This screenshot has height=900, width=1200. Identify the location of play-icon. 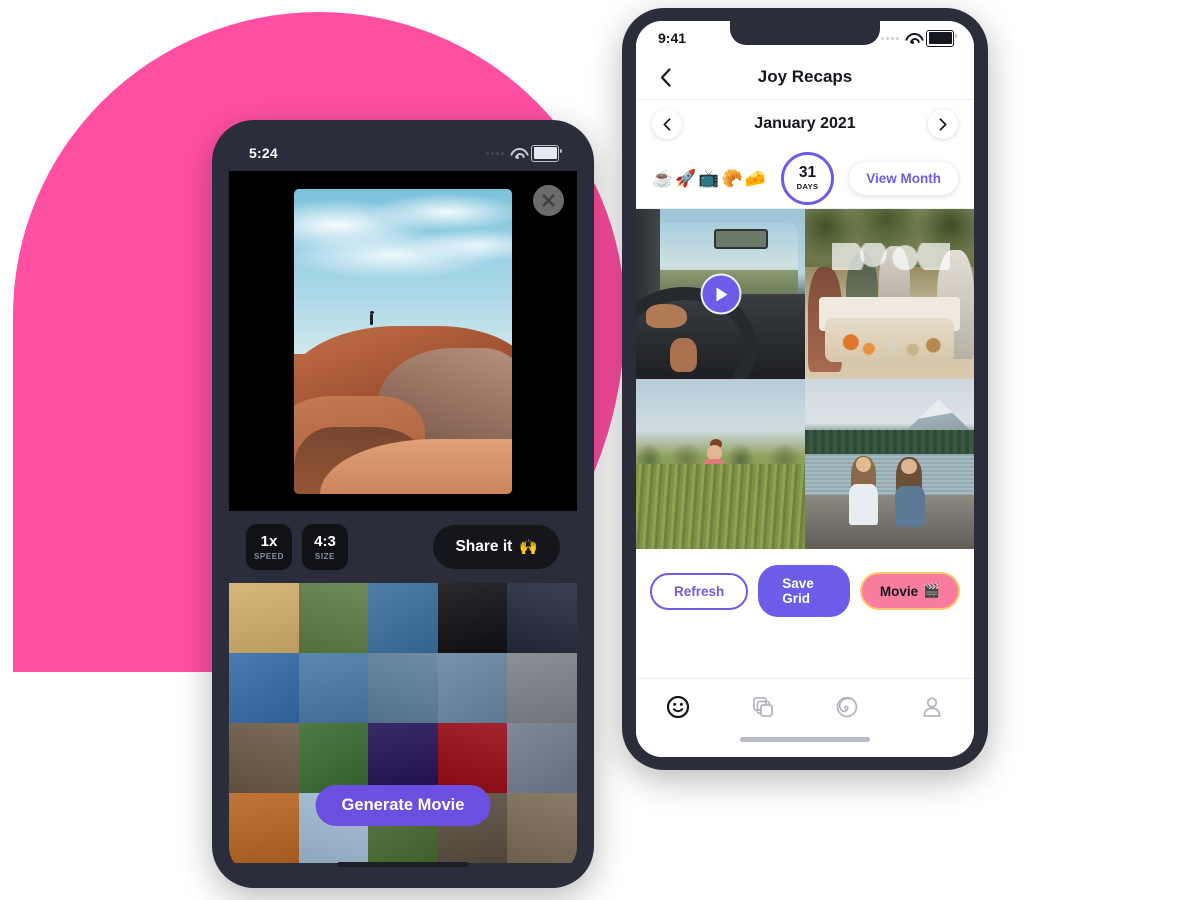
(720, 294).